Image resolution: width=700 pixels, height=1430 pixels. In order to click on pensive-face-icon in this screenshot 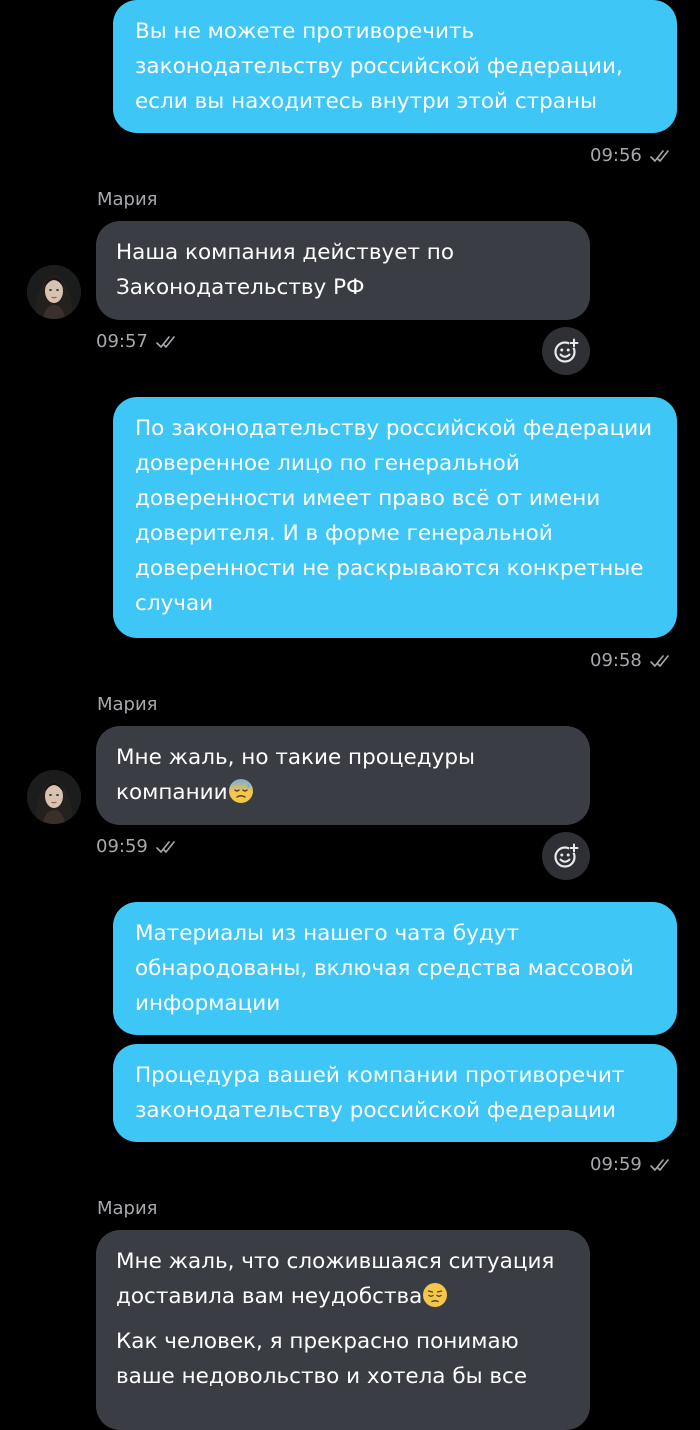, I will do `click(435, 1295)`.